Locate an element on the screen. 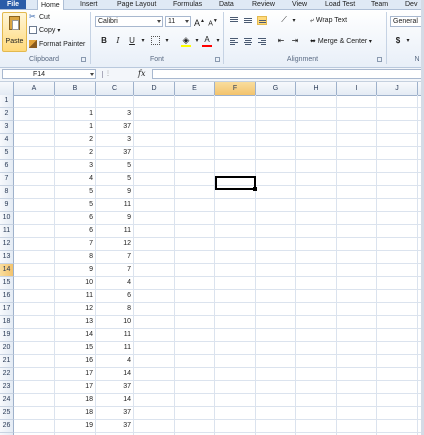 This screenshot has height=435, width=424. cut-button: ✂ Cut is located at coordinates (39, 18).